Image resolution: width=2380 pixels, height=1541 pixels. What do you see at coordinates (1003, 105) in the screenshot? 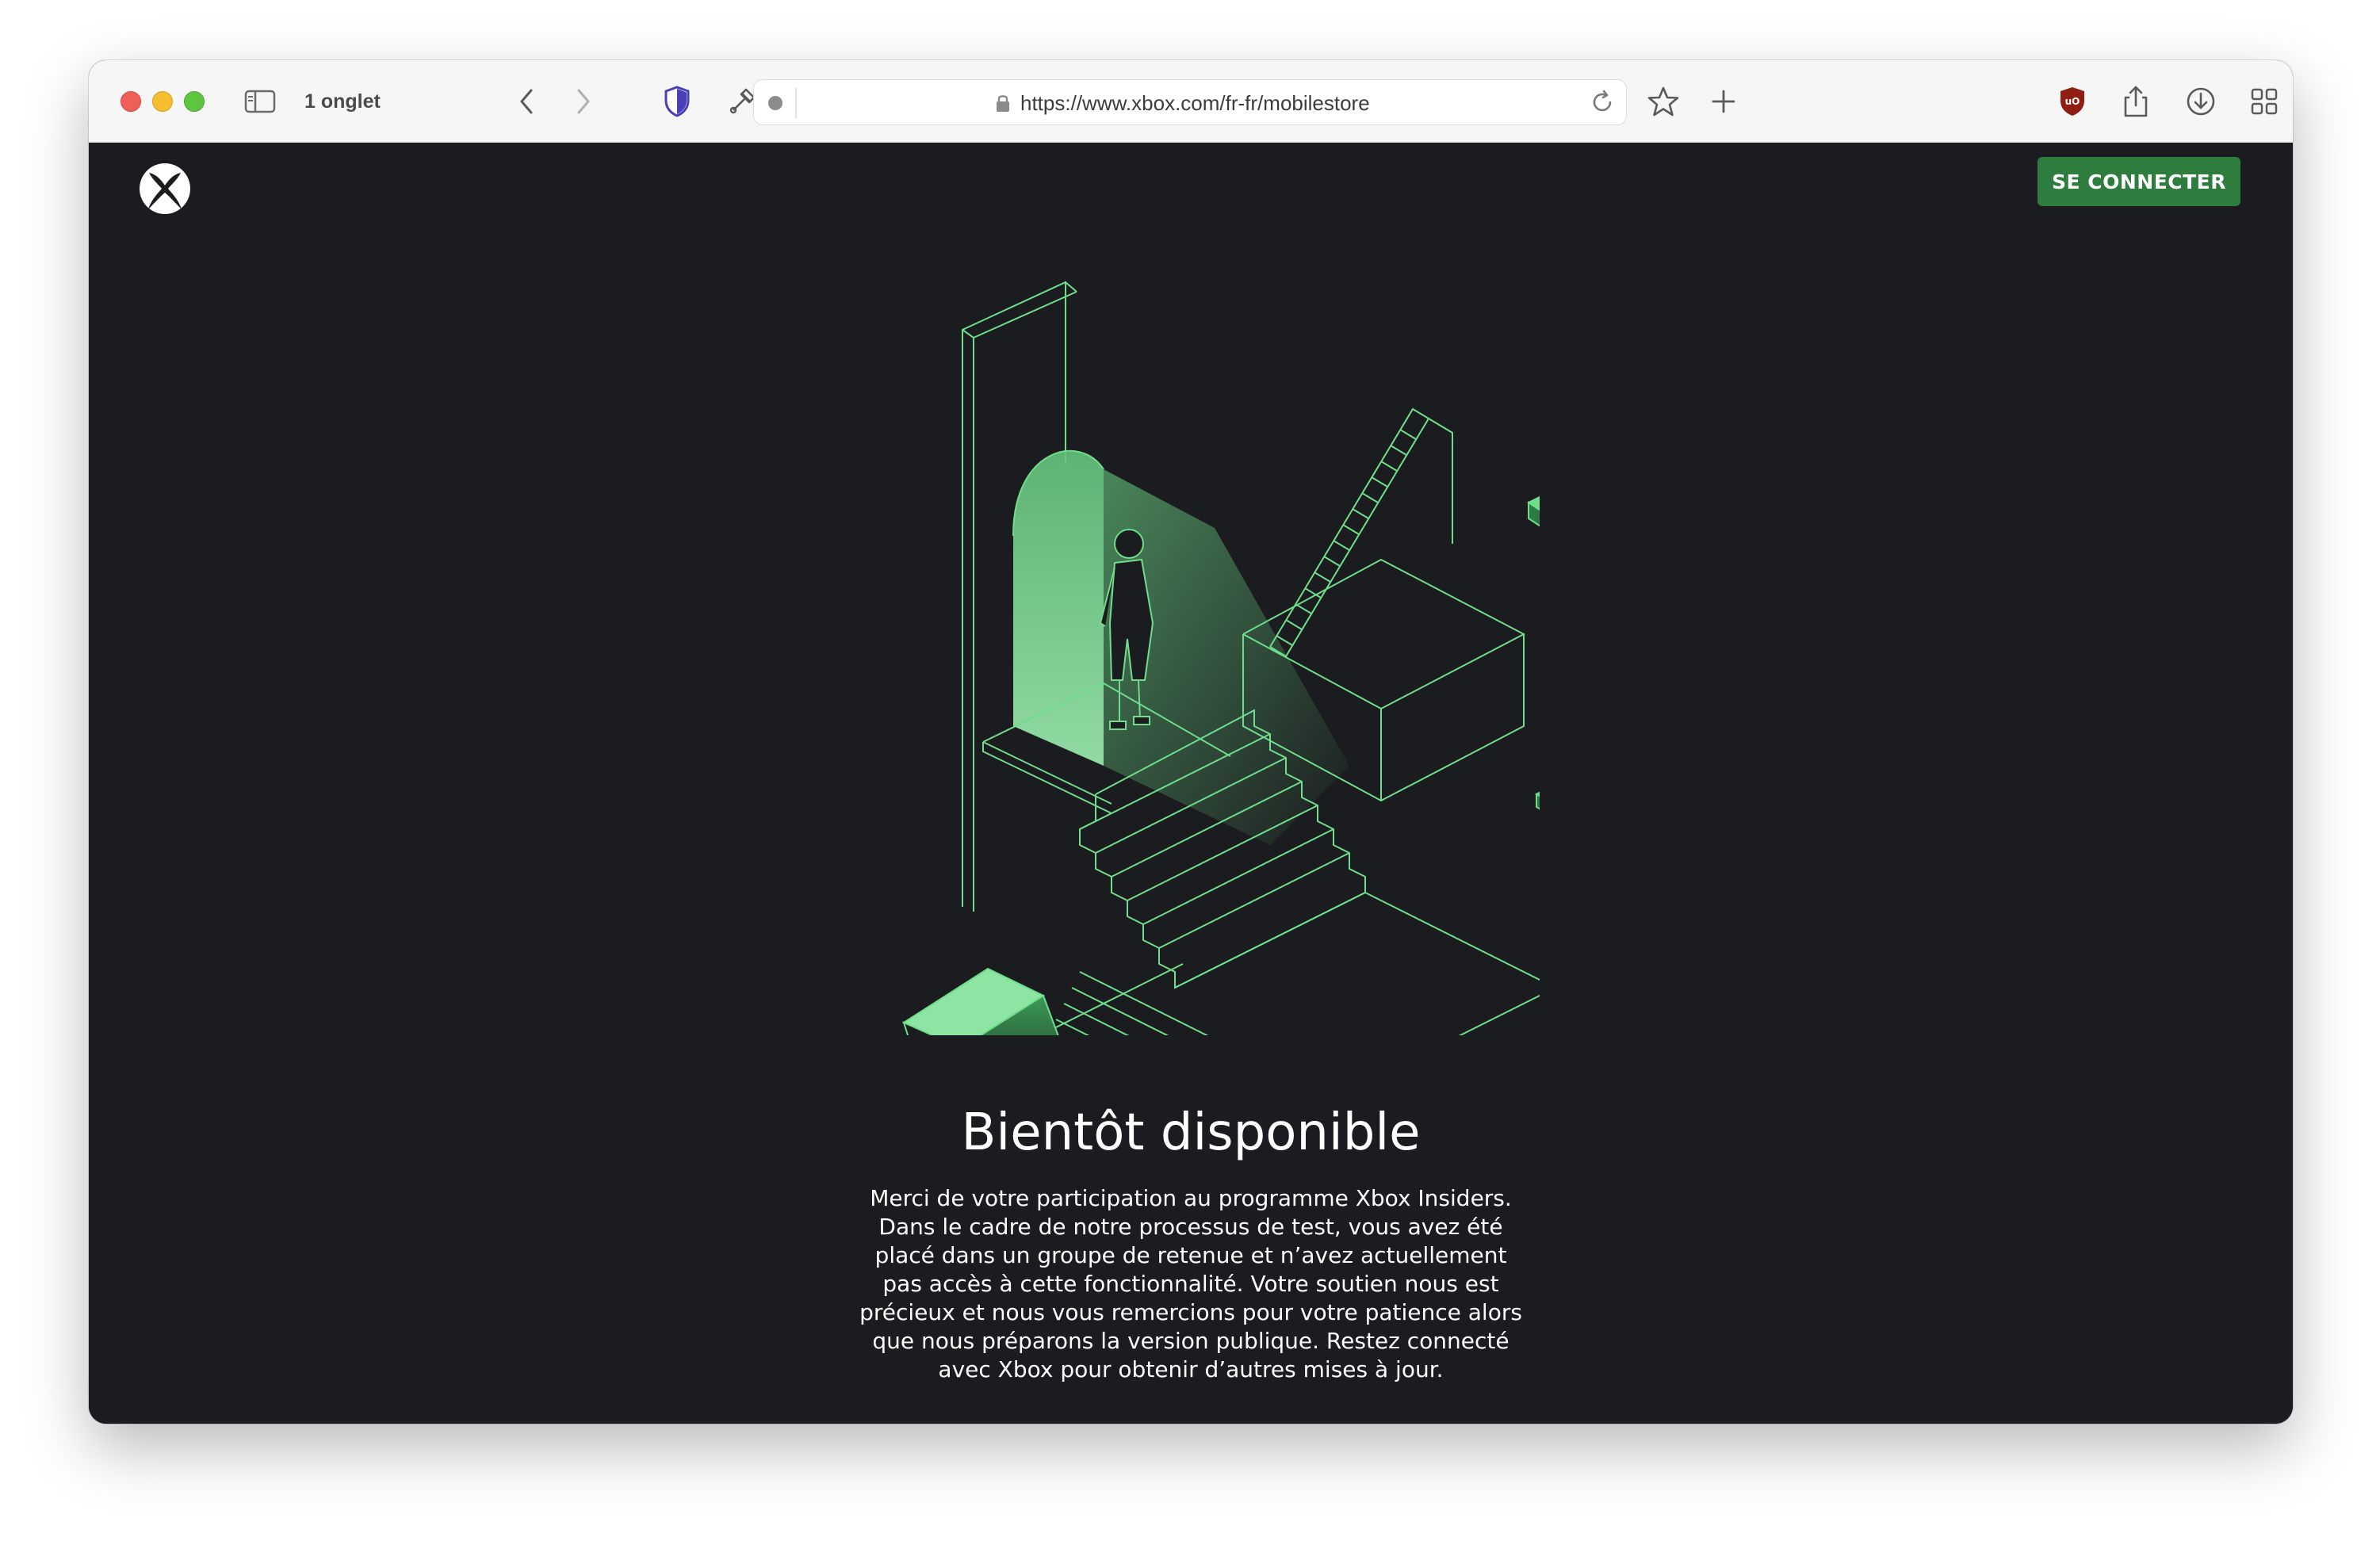
I see `lock-icon` at bounding box center [1003, 105].